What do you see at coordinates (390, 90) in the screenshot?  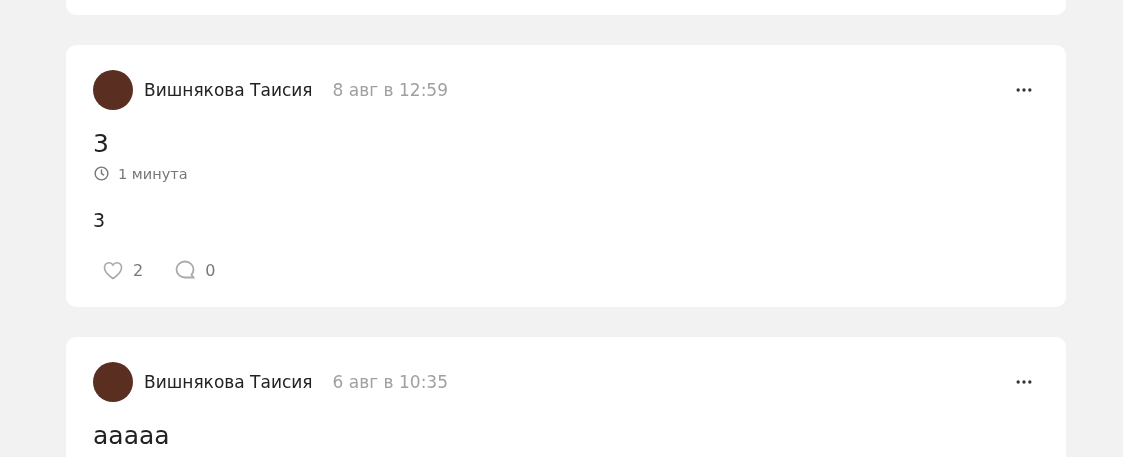 I see `post-date: 8 авг в 12:59` at bounding box center [390, 90].